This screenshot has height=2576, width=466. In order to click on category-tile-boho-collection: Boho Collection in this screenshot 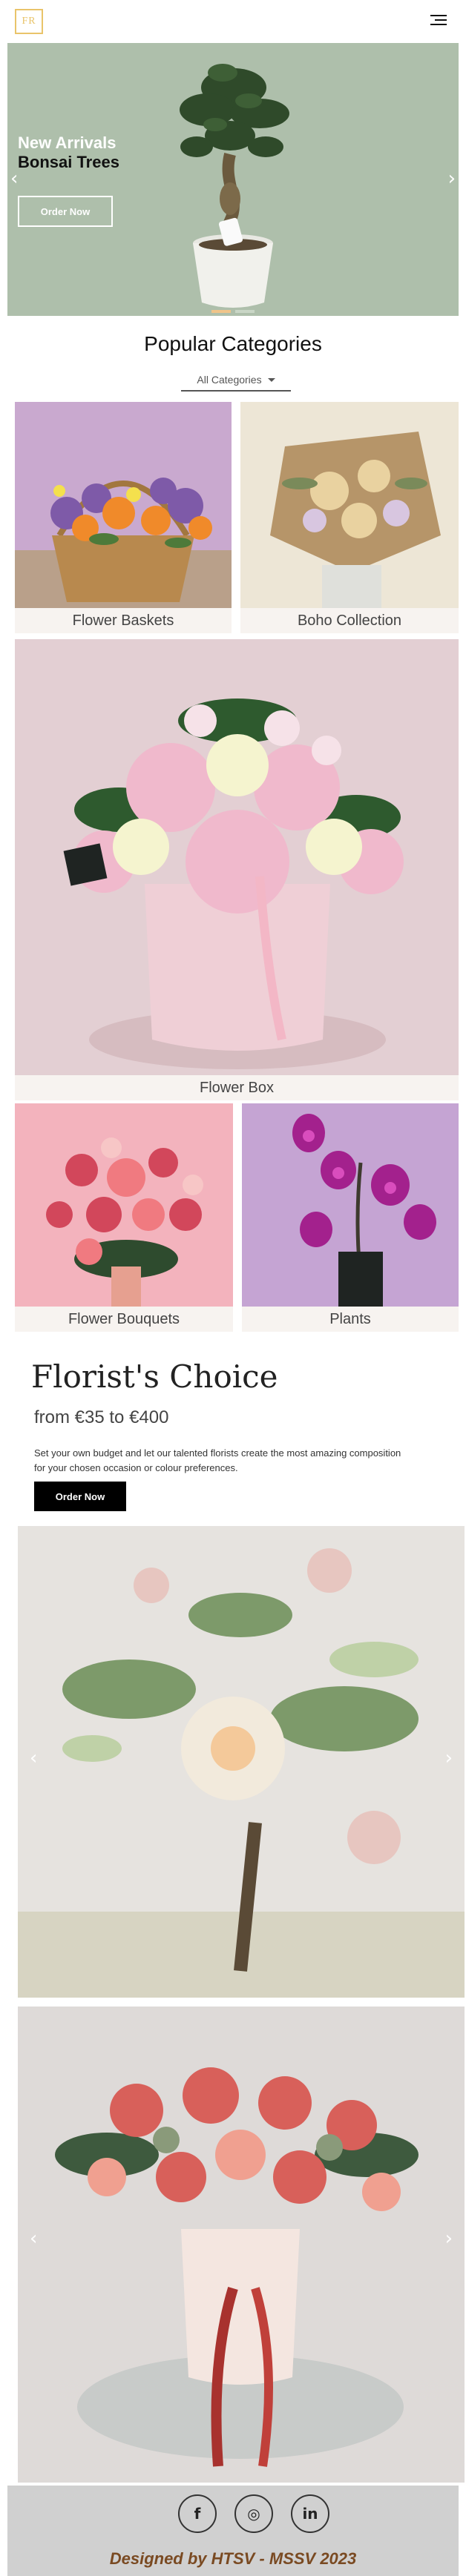, I will do `click(349, 517)`.